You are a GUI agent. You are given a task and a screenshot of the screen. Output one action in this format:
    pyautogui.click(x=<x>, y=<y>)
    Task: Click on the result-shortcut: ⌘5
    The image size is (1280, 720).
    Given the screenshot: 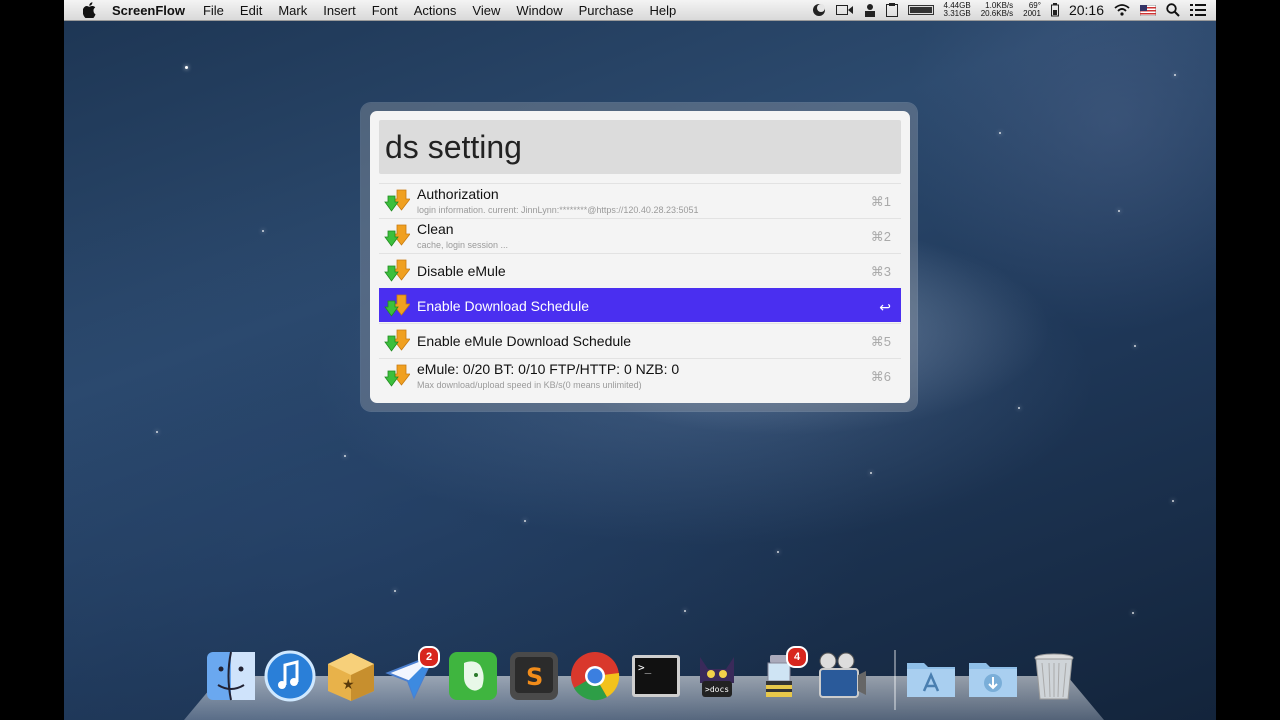 What is the action you would take?
    pyautogui.click(x=880, y=341)
    